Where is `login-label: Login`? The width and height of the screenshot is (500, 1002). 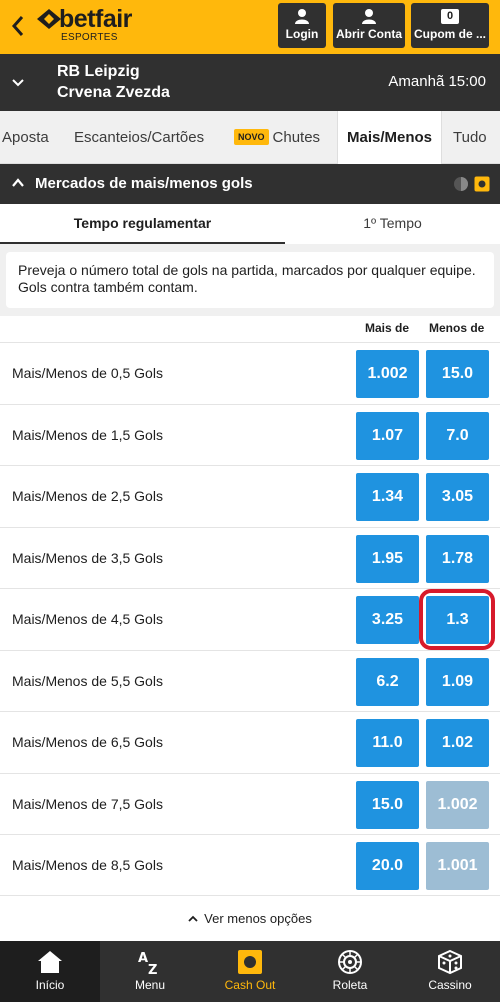 login-label: Login is located at coordinates (302, 34).